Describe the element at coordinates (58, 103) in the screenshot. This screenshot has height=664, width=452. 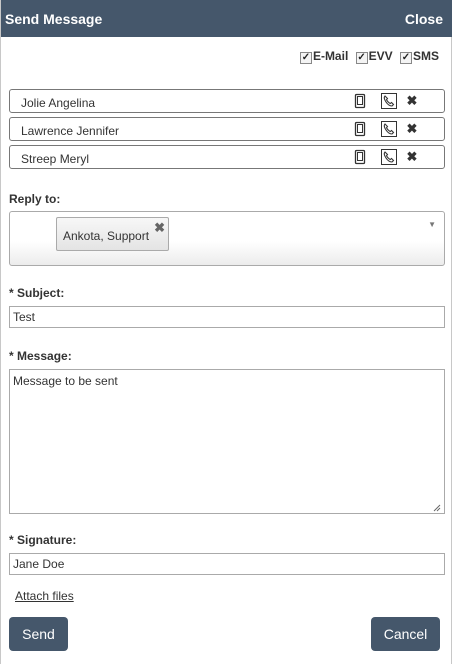
I see `recipient-name: Jolie Angelina` at that location.